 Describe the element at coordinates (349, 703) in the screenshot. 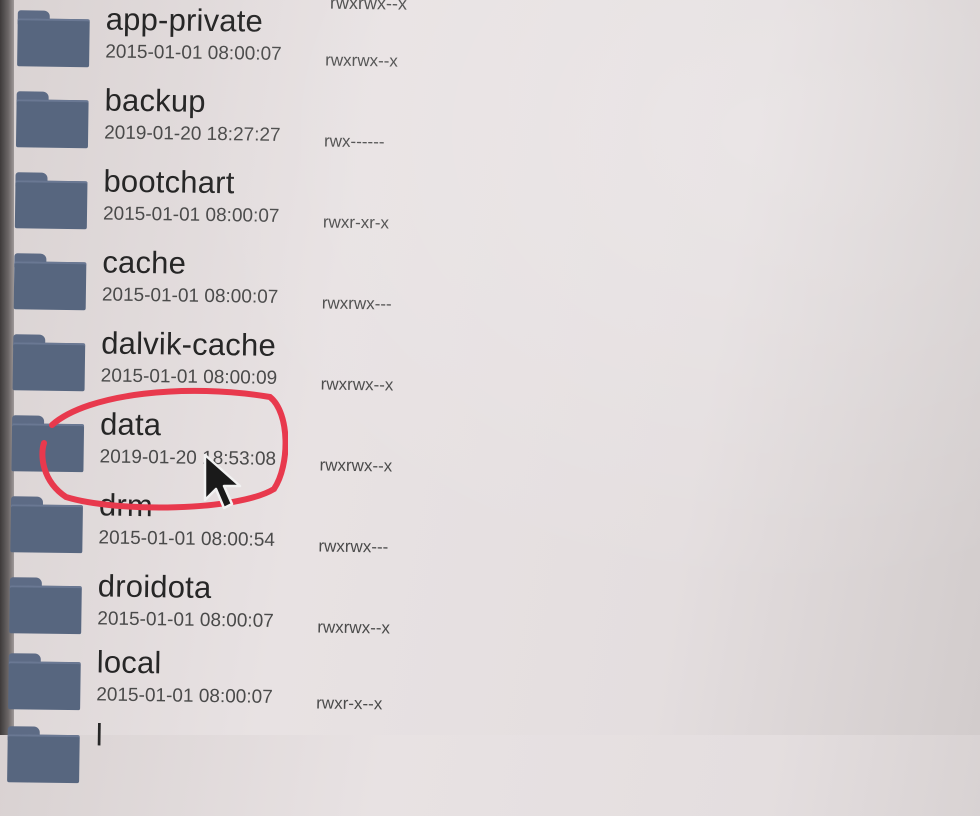

I see `file-permissions: rwxr-x--x` at that location.